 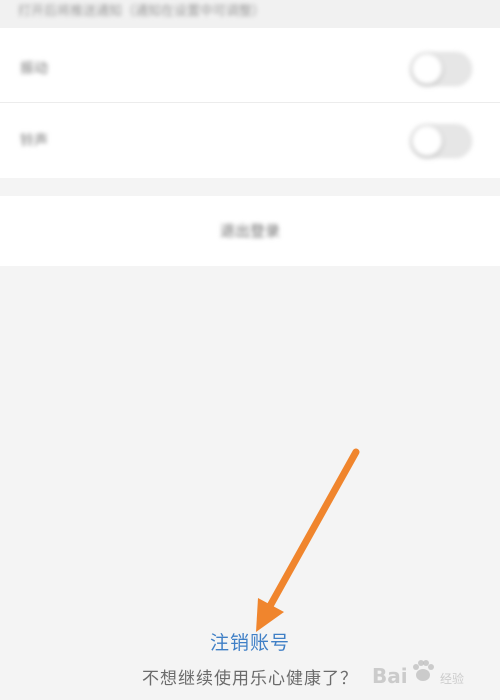 What do you see at coordinates (250, 140) in the screenshot?
I see `setting-row-sound: 铃声` at bounding box center [250, 140].